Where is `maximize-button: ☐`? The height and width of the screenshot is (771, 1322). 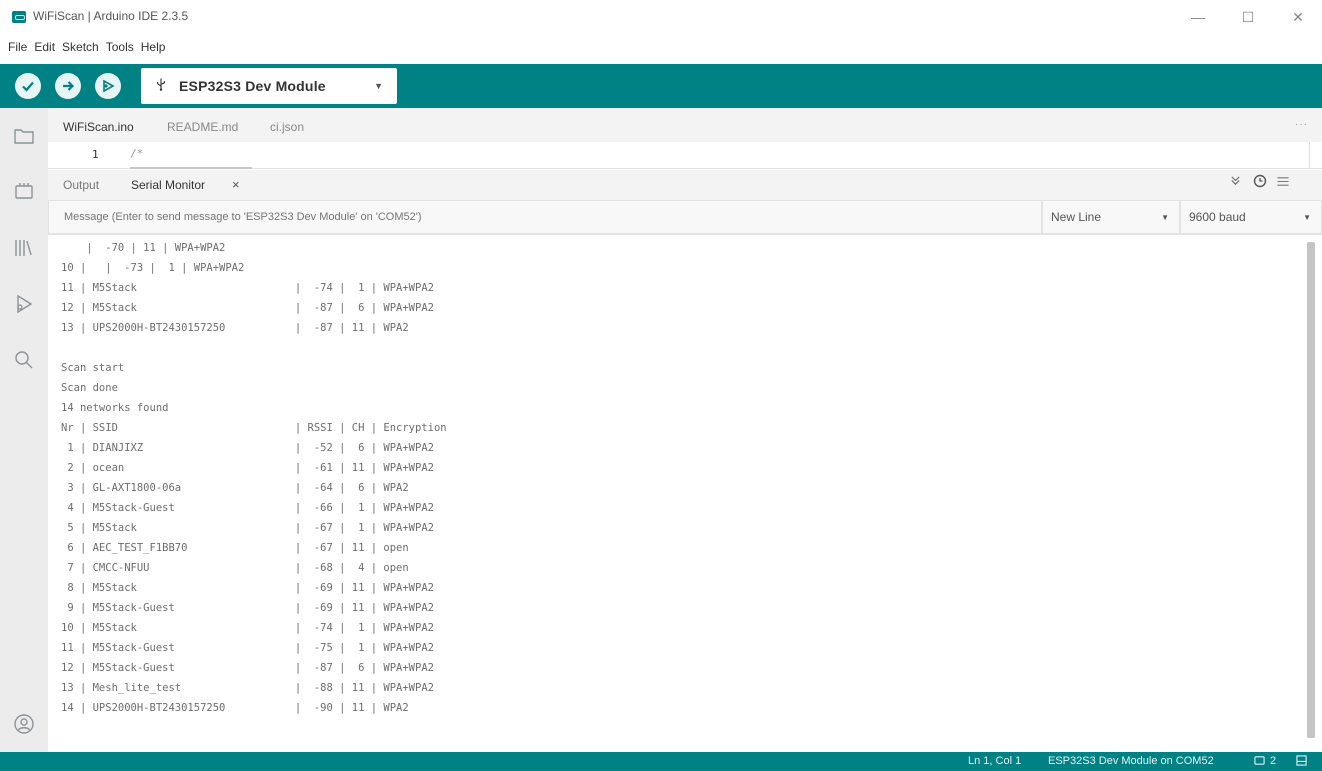 maximize-button: ☐ is located at coordinates (1248, 17).